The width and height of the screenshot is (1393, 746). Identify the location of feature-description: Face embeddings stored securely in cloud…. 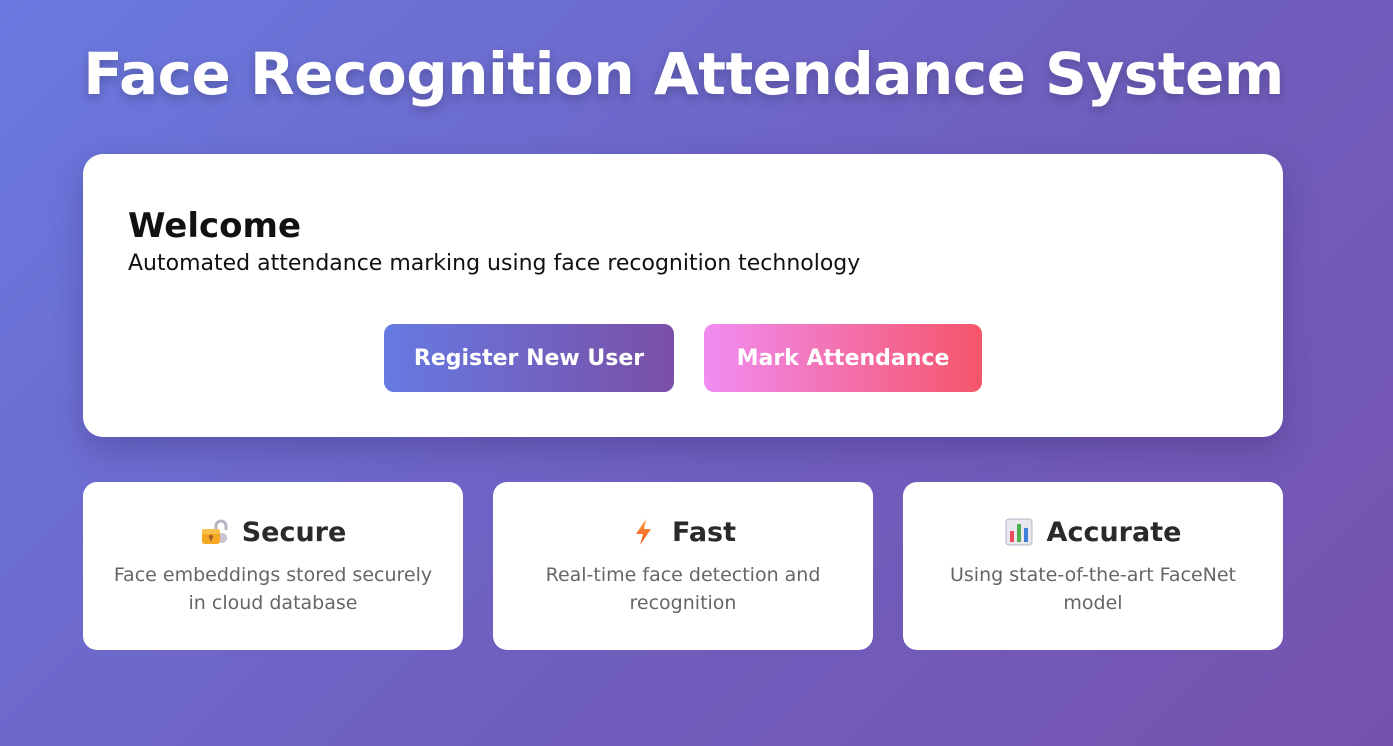
(273, 589).